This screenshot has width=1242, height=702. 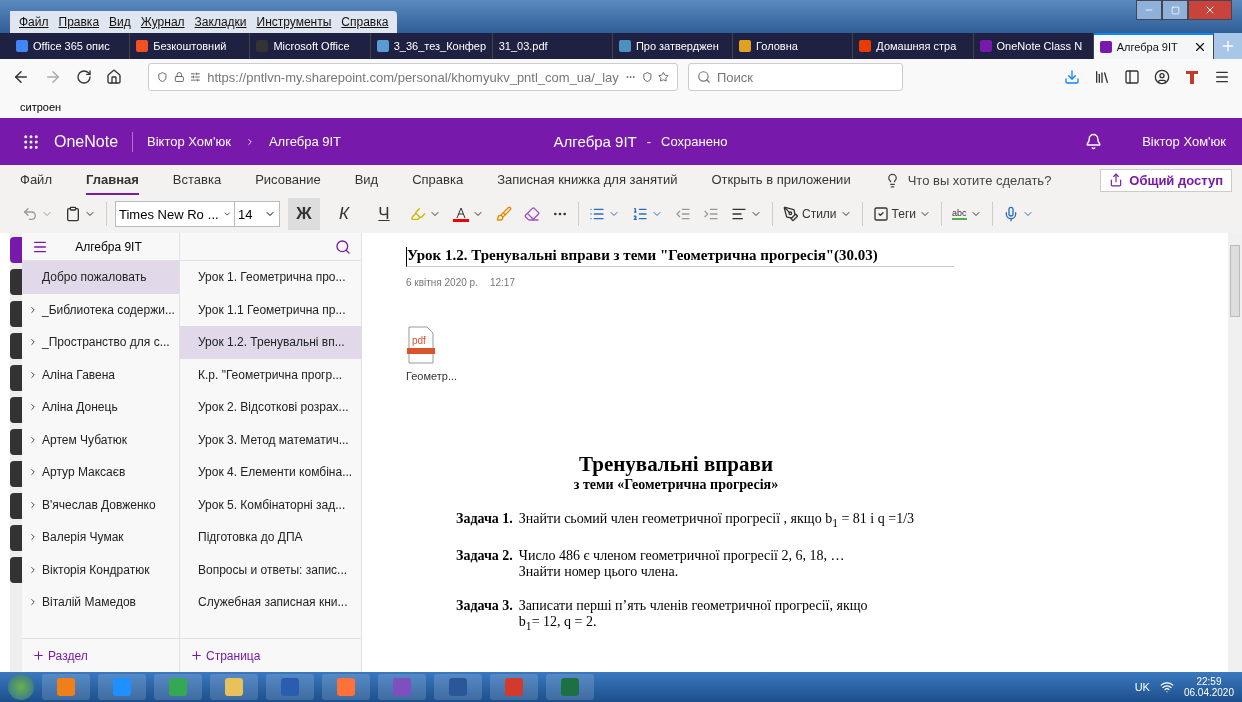 What do you see at coordinates (1235, 452) in the screenshot?
I see `scrollbar` at bounding box center [1235, 452].